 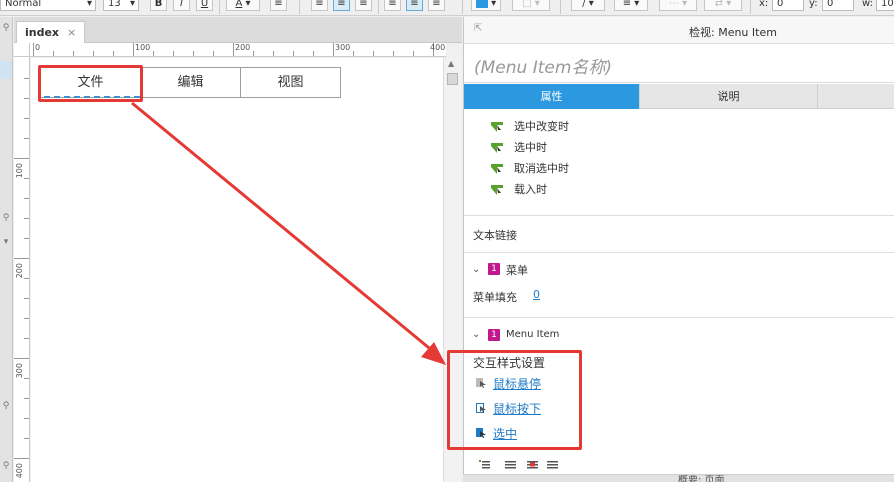 I want to click on menu-item-view: 视图, so click(x=290, y=82).